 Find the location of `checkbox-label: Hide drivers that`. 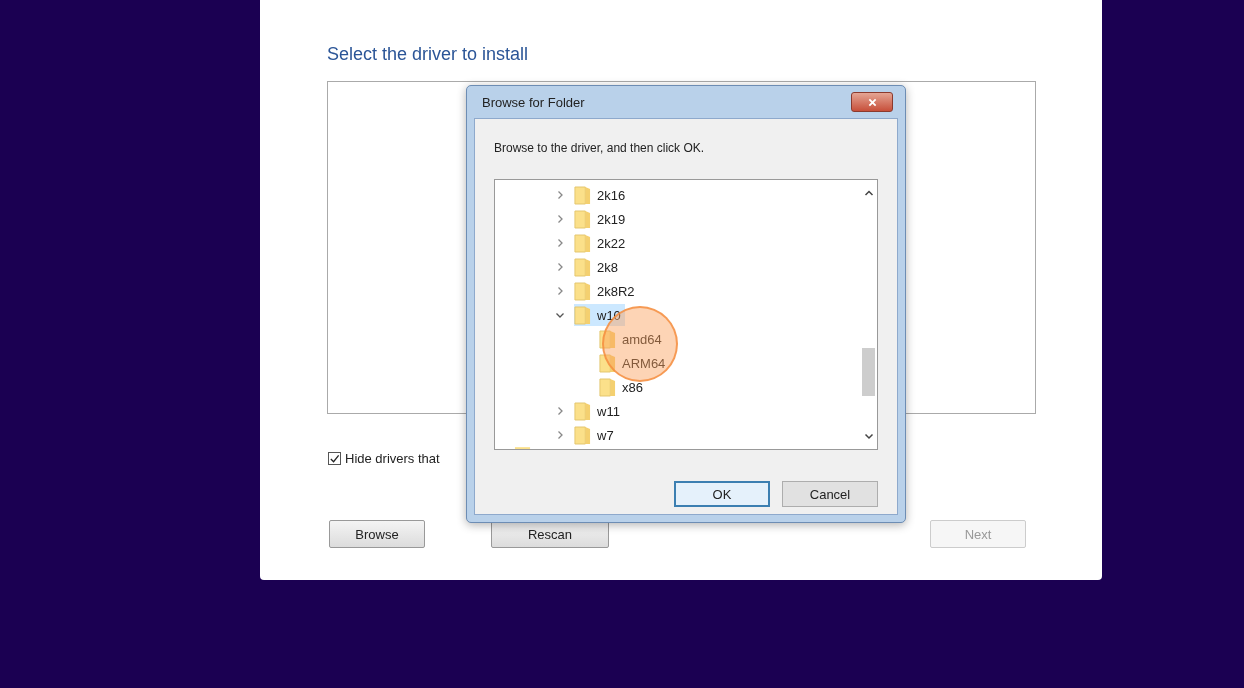

checkbox-label: Hide drivers that is located at coordinates (392, 458).